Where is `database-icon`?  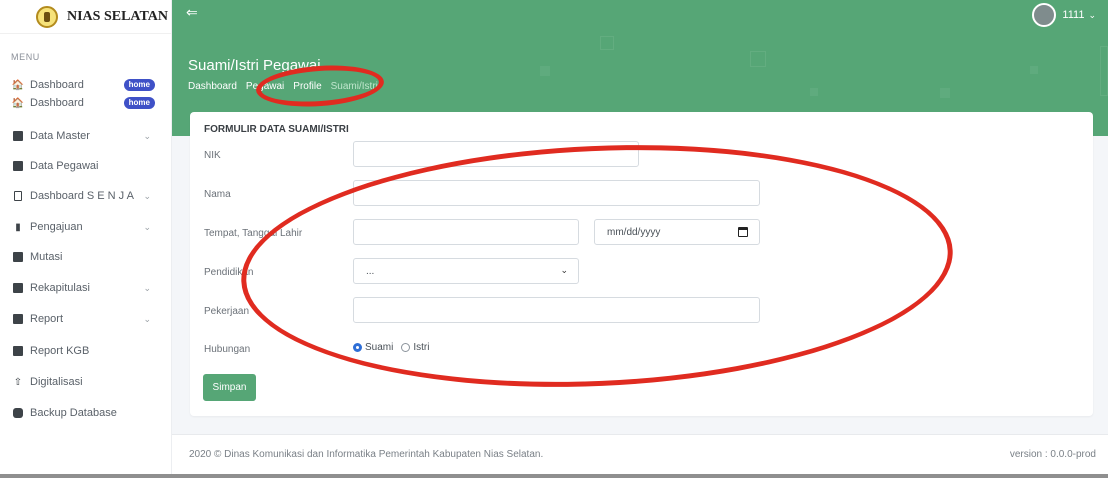 database-icon is located at coordinates (18, 413).